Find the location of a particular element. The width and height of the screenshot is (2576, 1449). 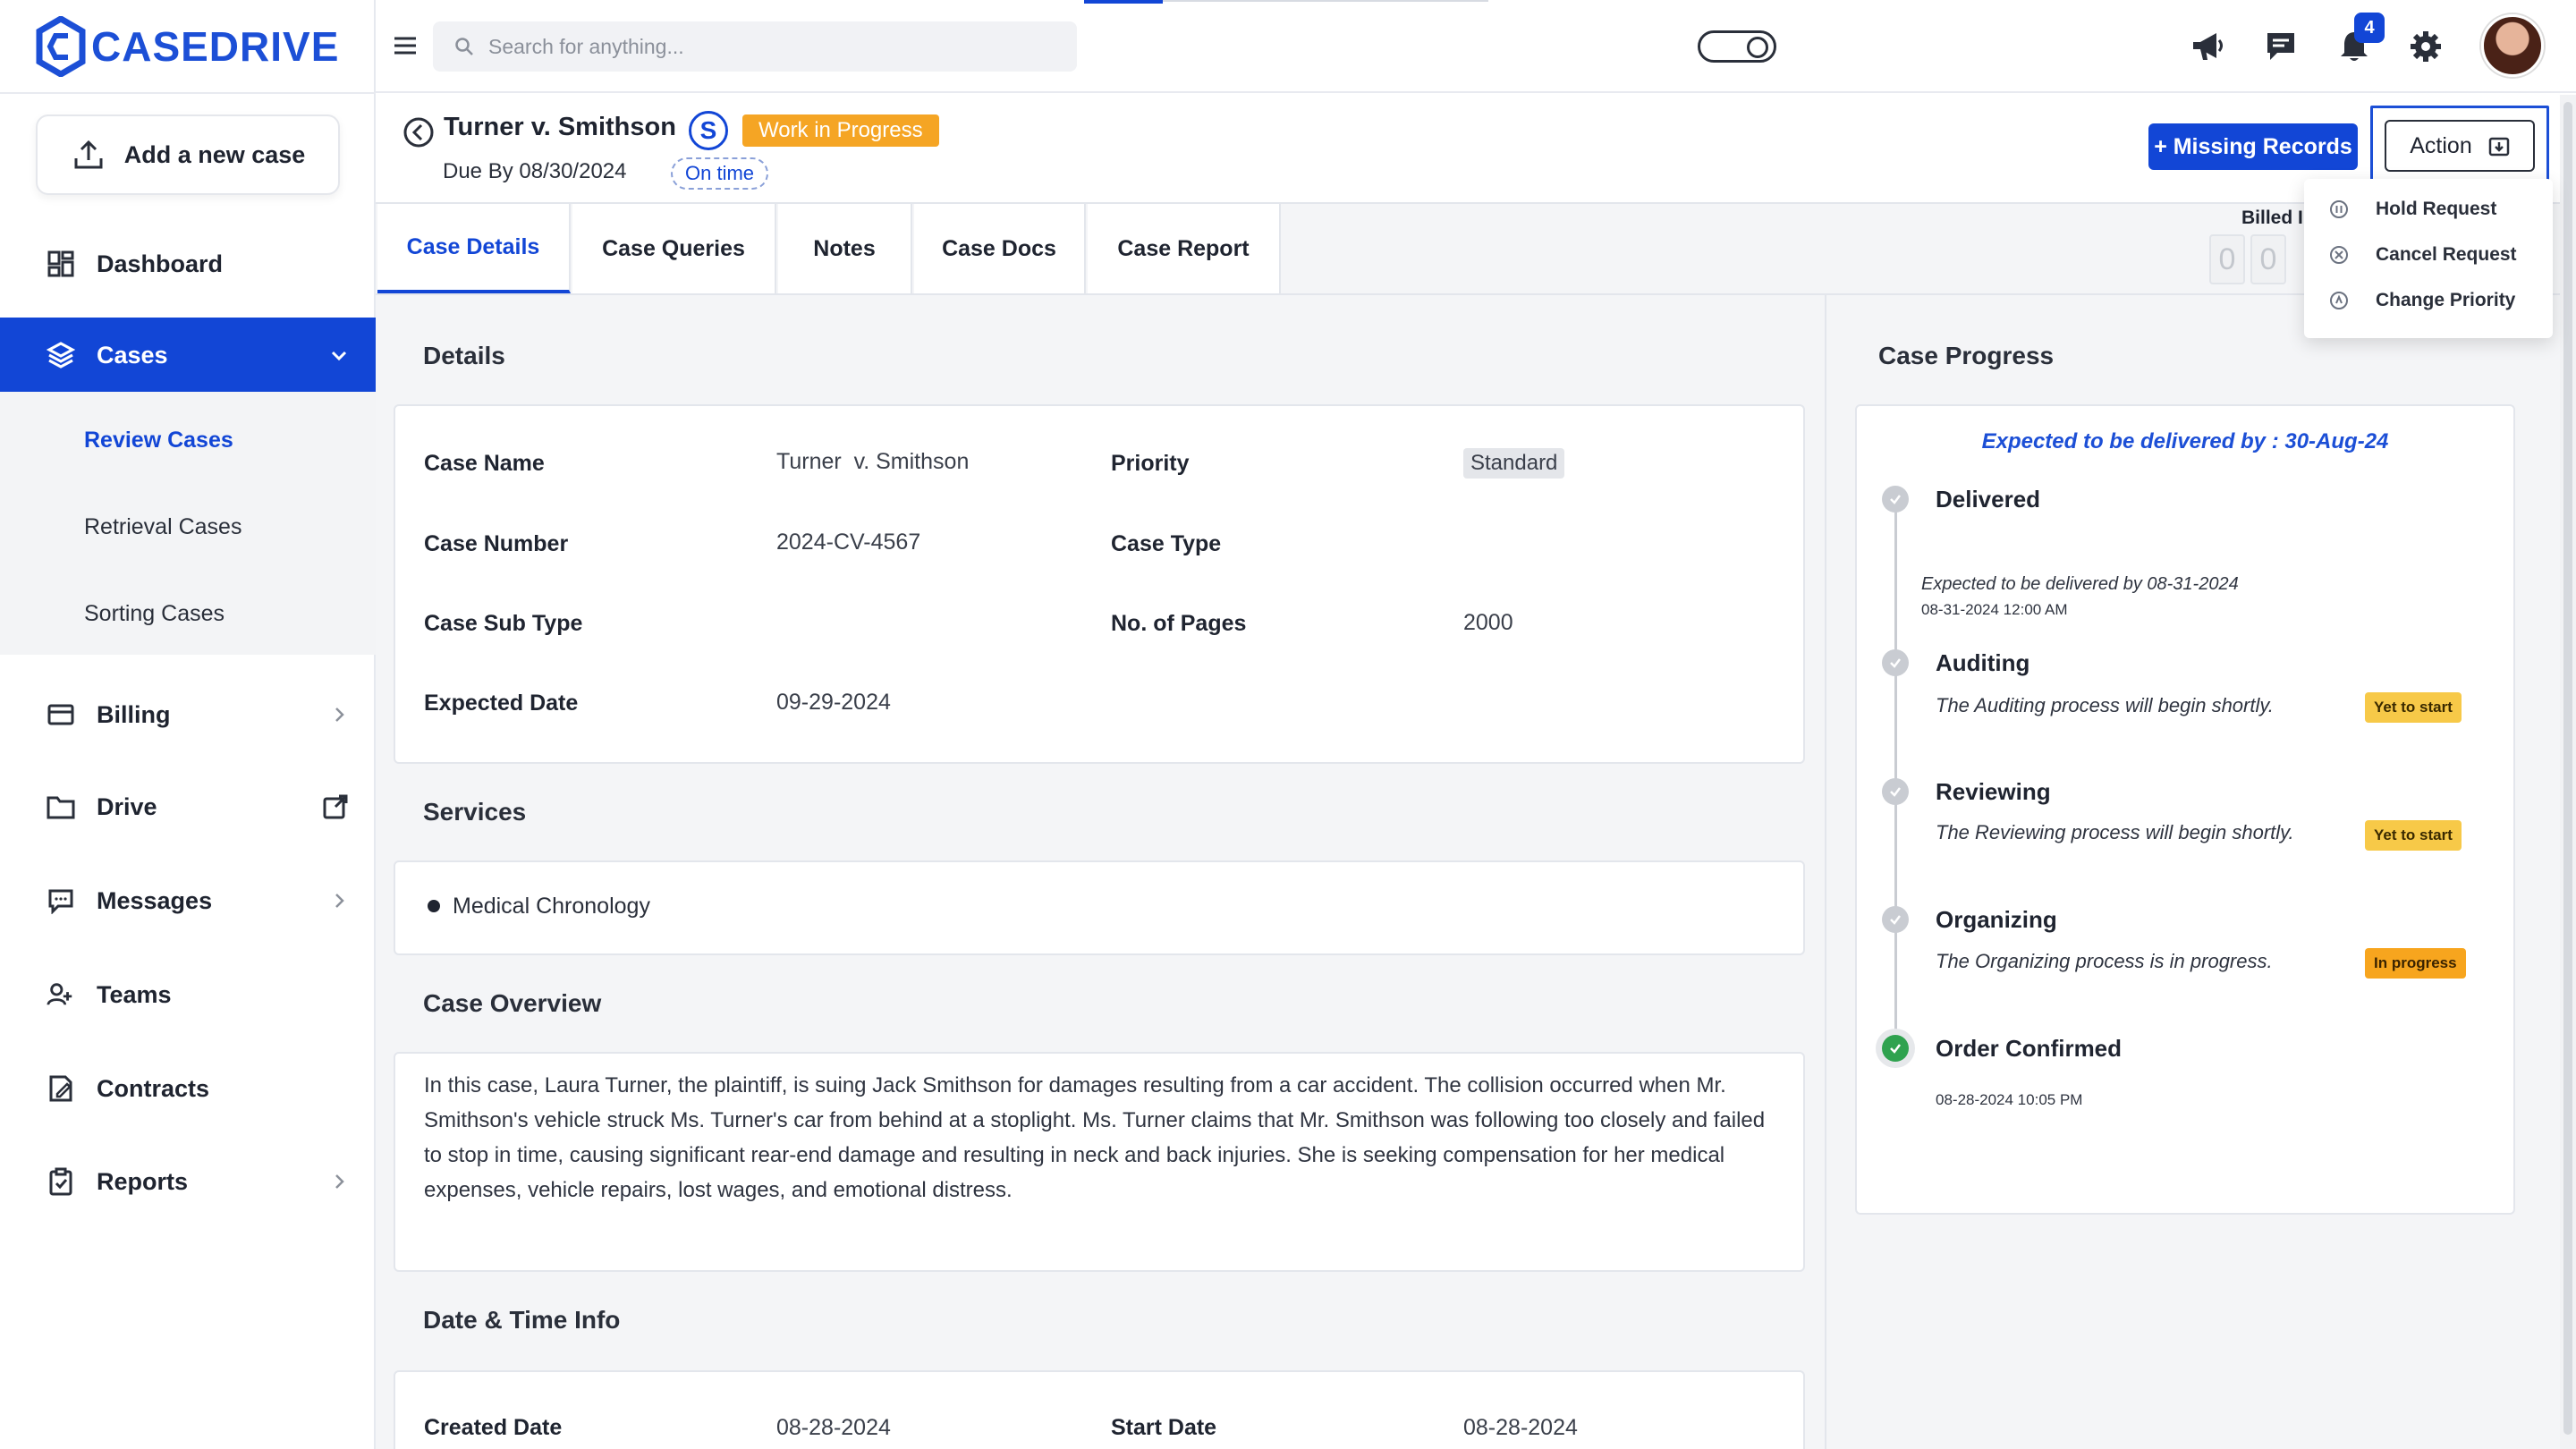

action-button-label: Action is located at coordinates (2441, 145).